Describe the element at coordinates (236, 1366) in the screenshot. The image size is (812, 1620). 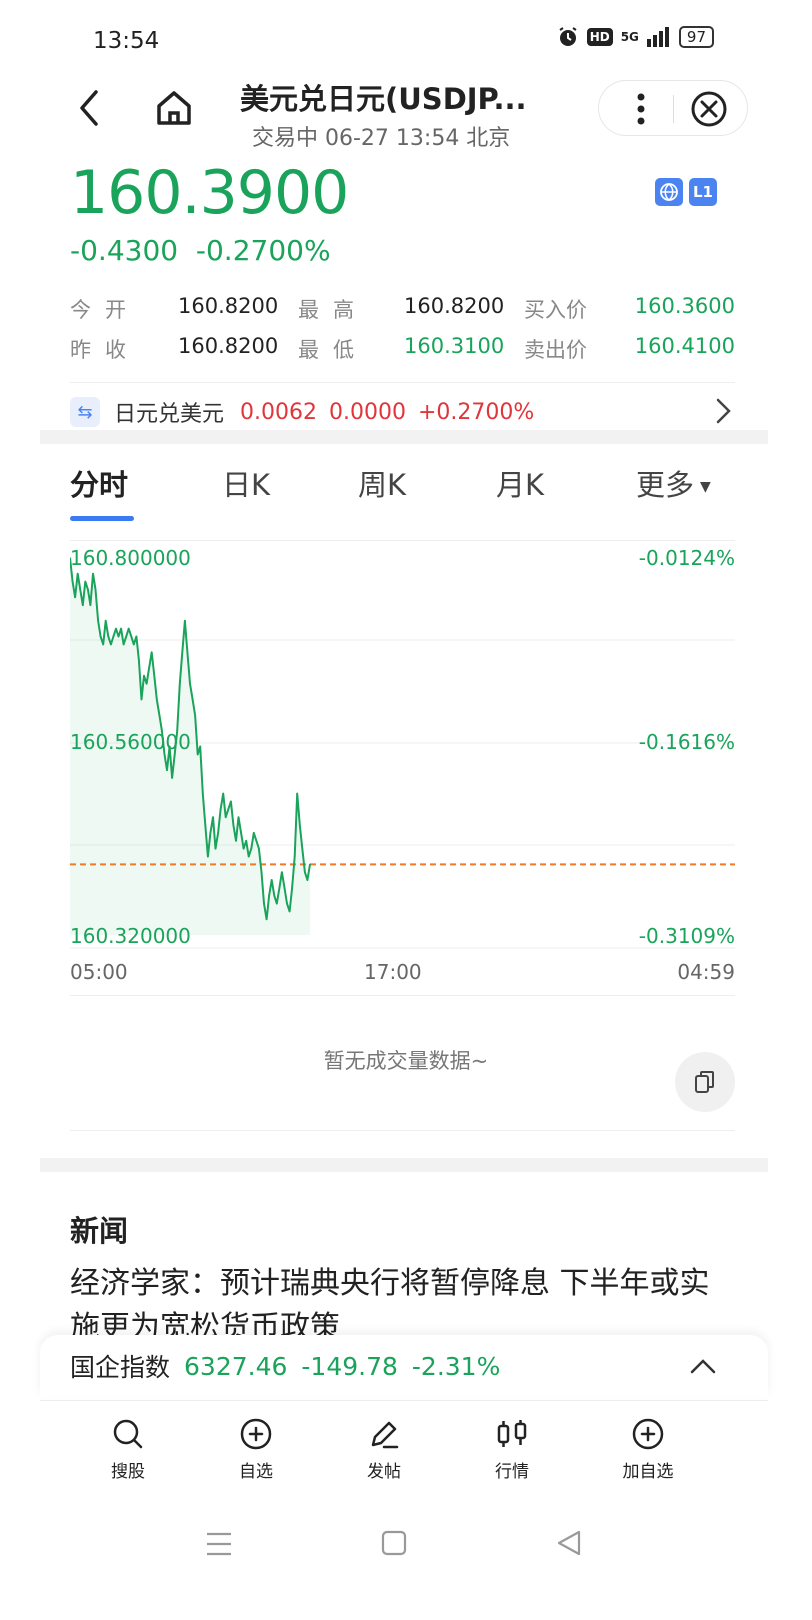
I see `ticker-value: 6327.46` at that location.